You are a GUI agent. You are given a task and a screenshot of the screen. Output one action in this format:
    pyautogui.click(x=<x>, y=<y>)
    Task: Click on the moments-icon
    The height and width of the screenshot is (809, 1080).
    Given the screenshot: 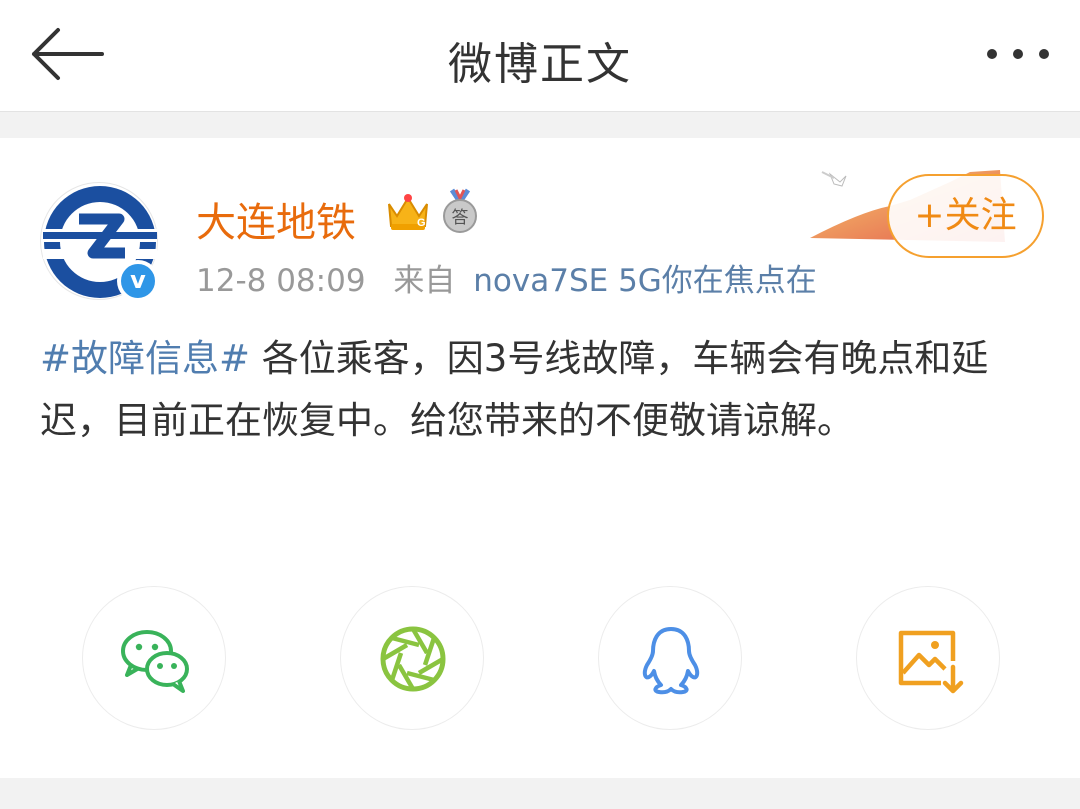 What is the action you would take?
    pyautogui.click(x=413, y=659)
    